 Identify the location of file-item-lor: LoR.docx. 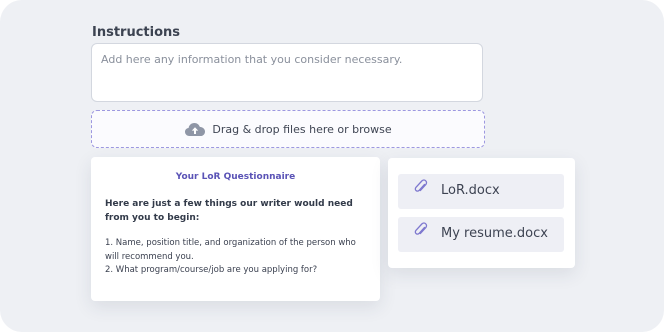
(481, 191).